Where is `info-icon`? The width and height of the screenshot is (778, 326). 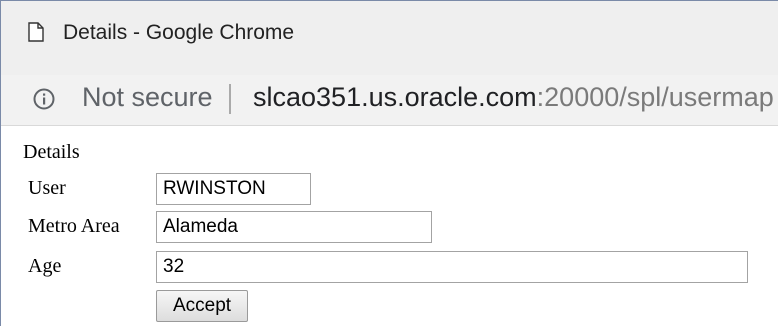
info-icon is located at coordinates (44, 99).